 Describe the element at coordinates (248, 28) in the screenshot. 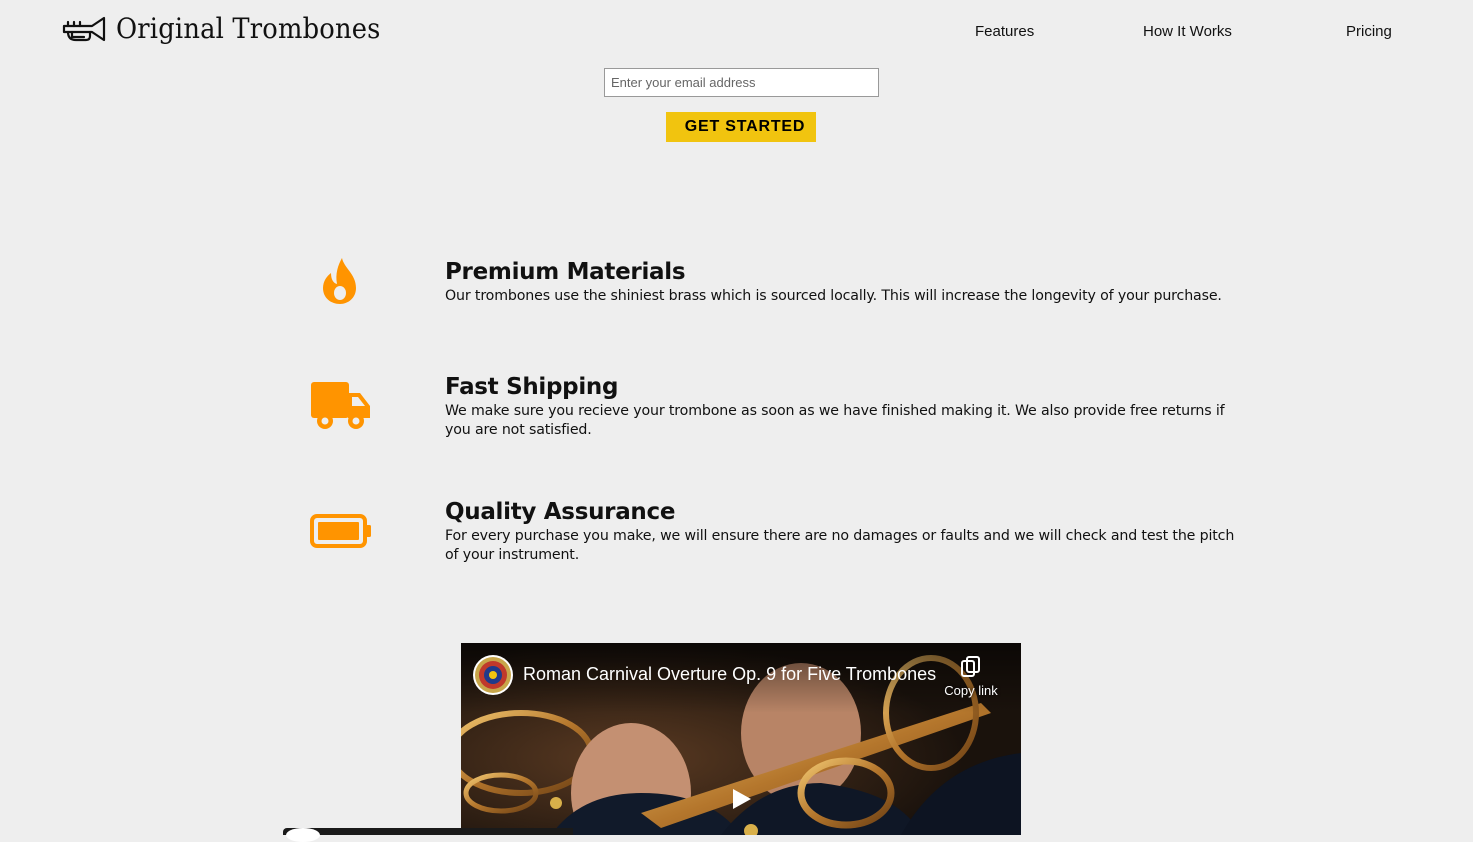

I see `brand-name: Original Trombones` at that location.